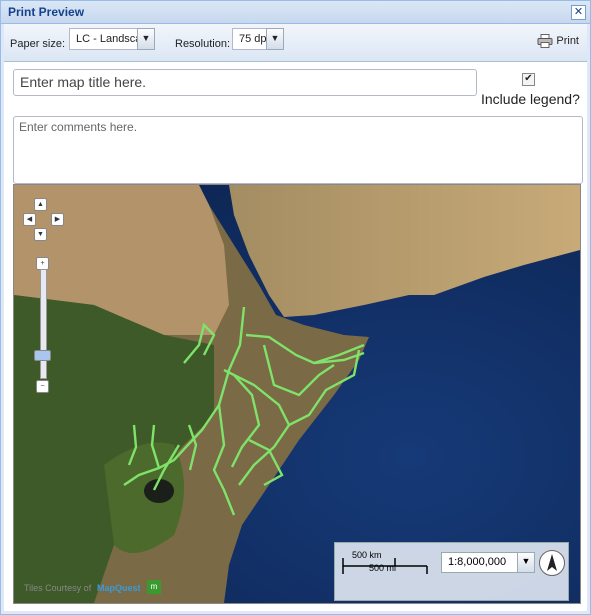 The height and width of the screenshot is (615, 591). I want to click on scale-km-label: 500 km, so click(367, 555).